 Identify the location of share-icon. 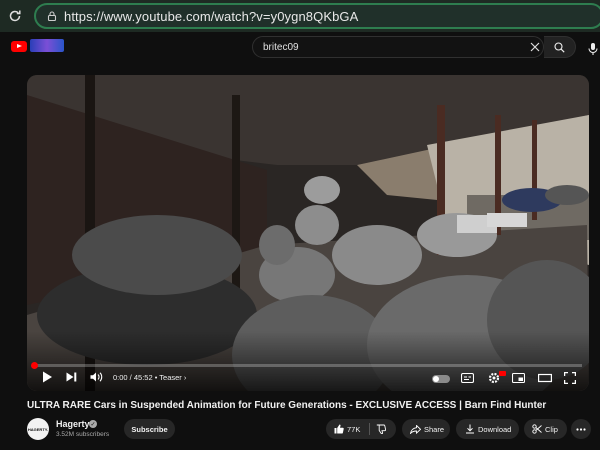
(415, 429).